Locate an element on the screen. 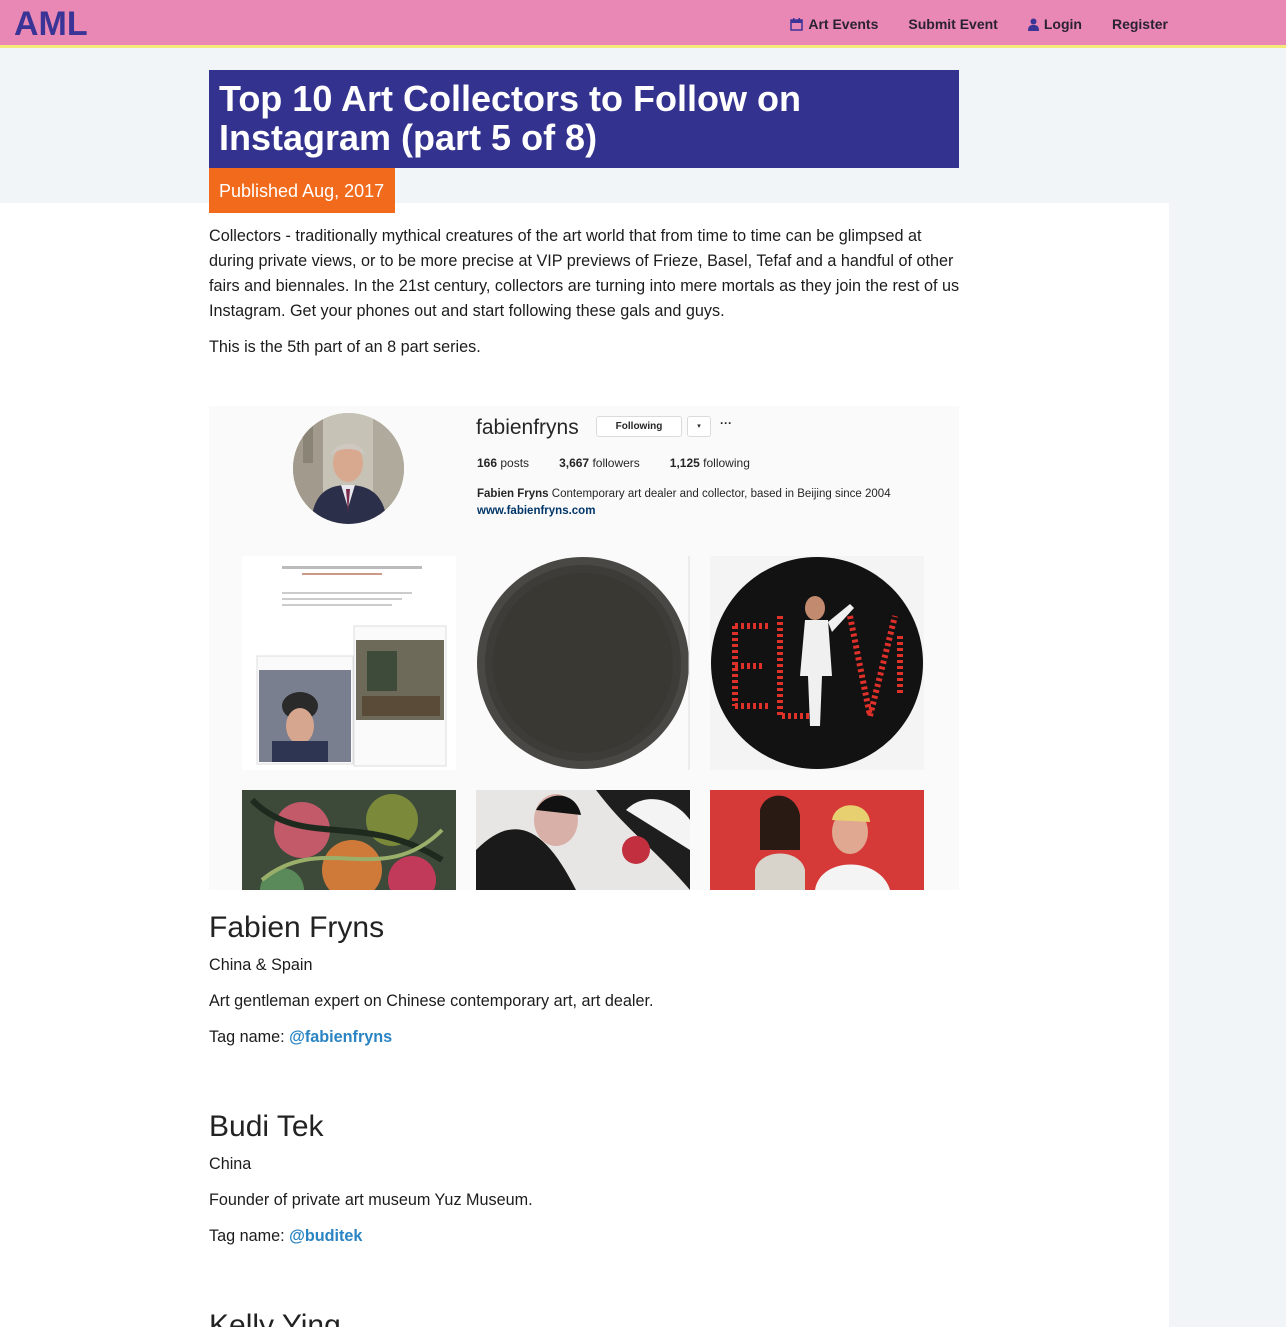  collector-tag: Tag name: @buditek is located at coordinates (589, 1236).